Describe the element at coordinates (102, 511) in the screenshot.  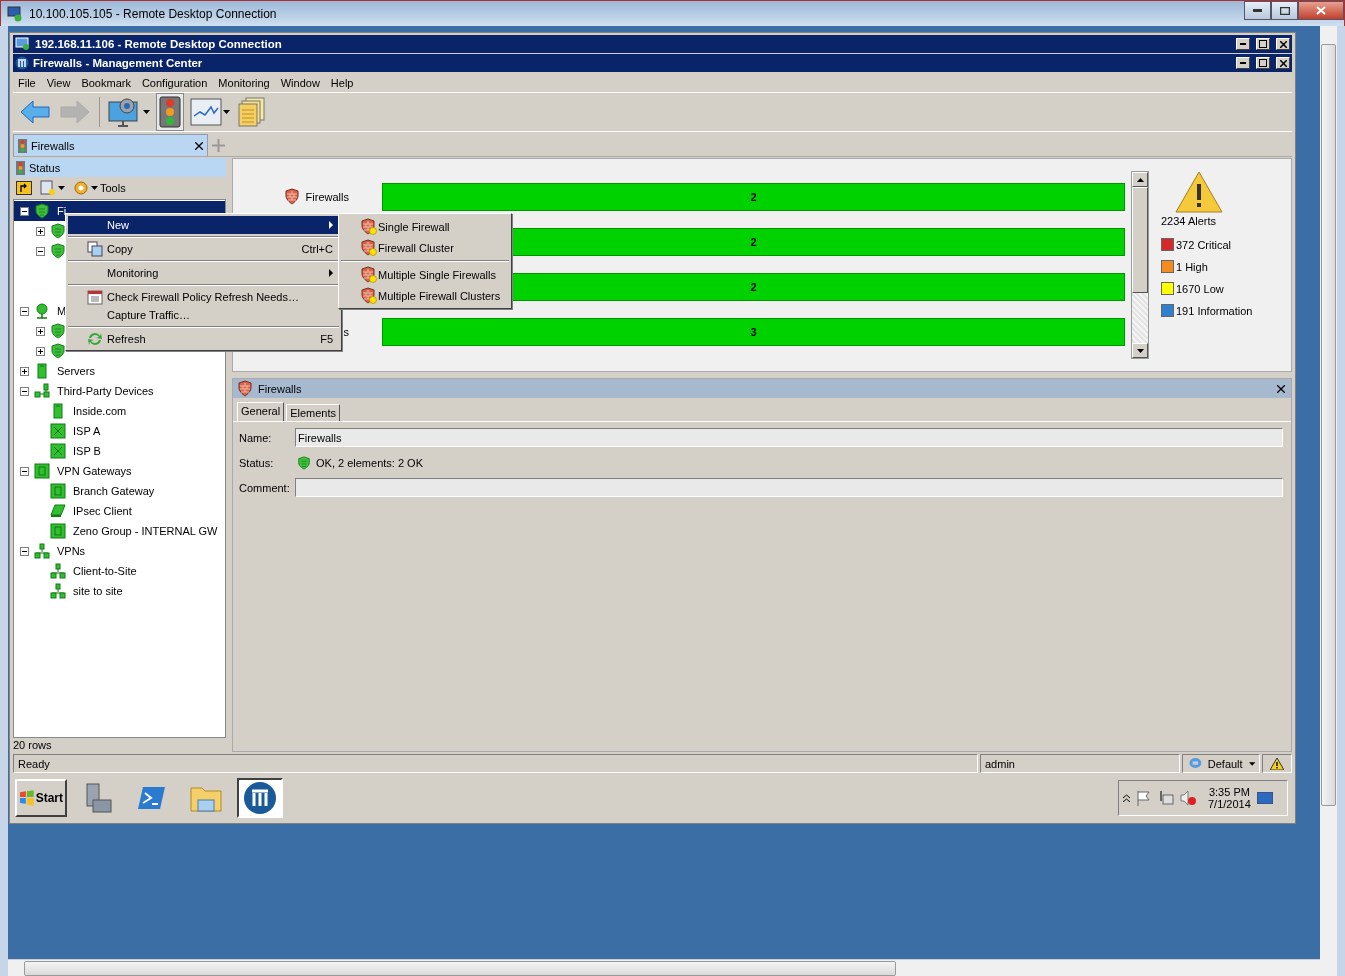
I see `tree-item: IPsec Client` at that location.